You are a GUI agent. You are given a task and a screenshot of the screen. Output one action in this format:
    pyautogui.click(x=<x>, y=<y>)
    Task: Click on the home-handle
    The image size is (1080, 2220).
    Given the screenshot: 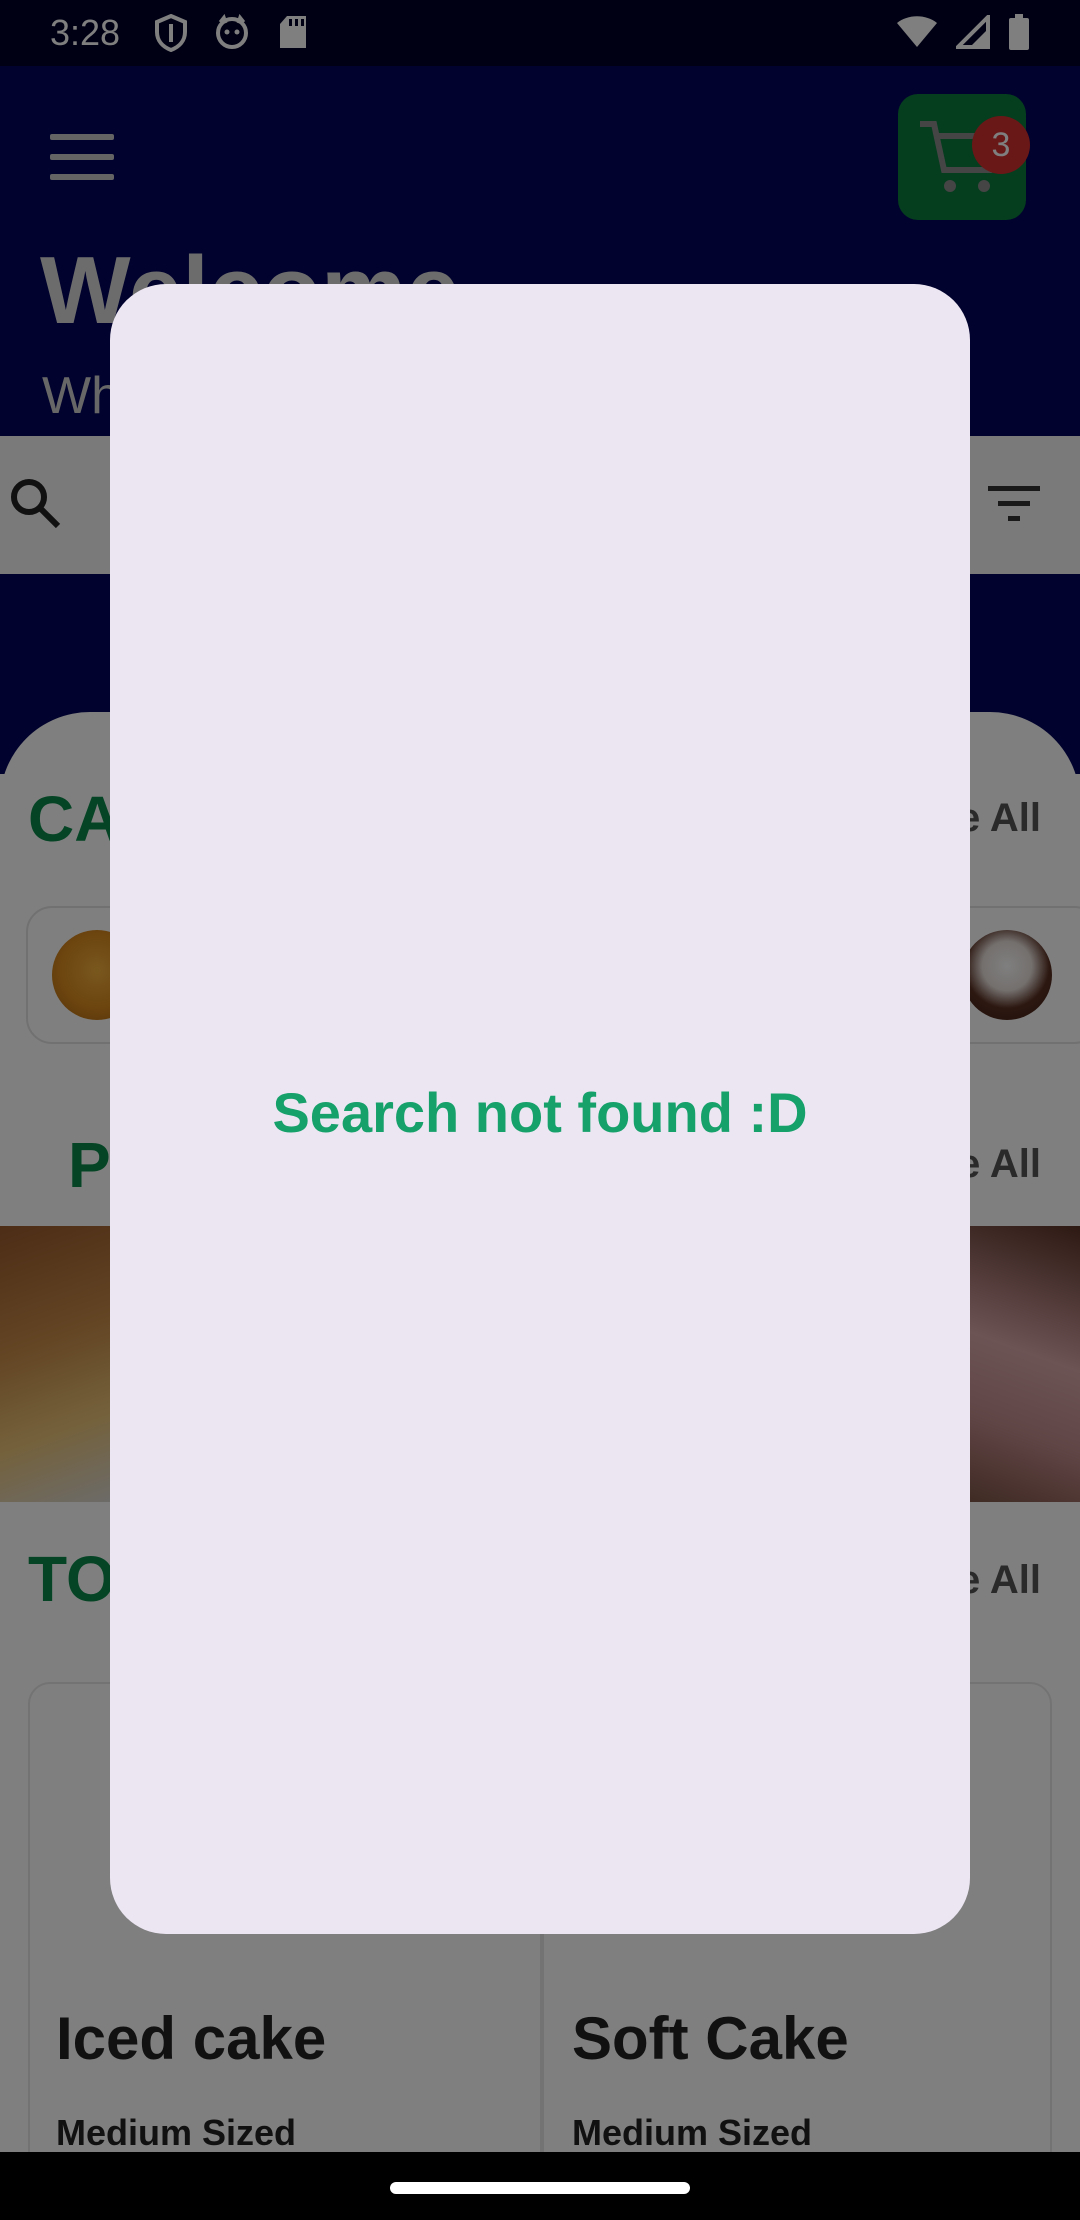 What is the action you would take?
    pyautogui.click(x=540, y=2188)
    